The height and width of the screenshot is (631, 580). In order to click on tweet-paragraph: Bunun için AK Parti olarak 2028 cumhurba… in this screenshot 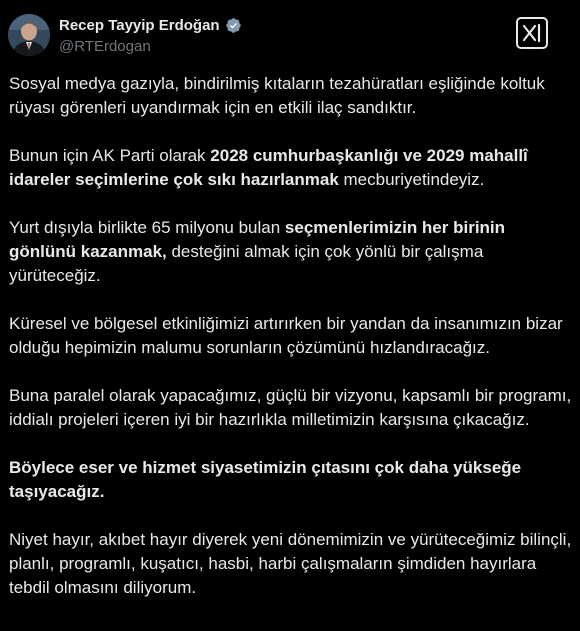, I will do `click(292, 168)`.